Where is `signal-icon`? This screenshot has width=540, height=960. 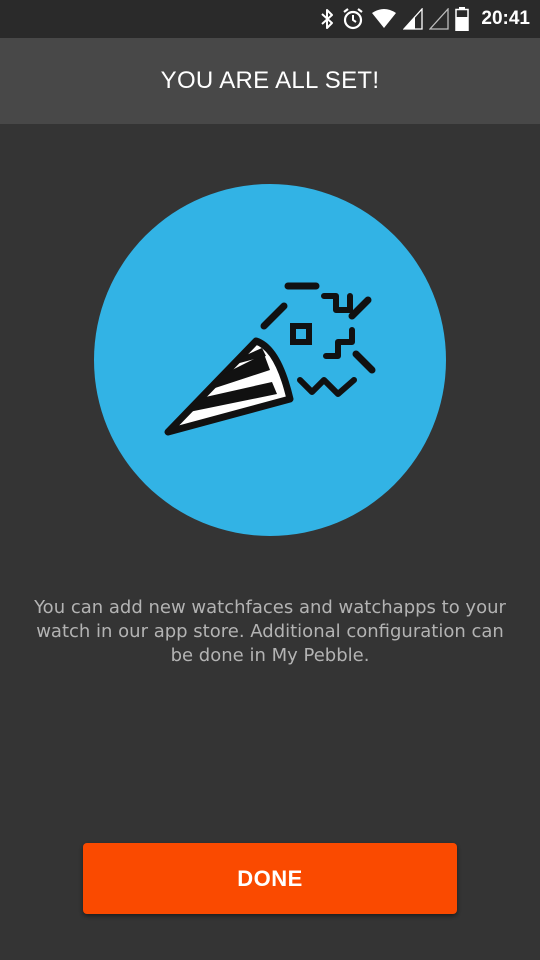
signal-icon is located at coordinates (413, 19).